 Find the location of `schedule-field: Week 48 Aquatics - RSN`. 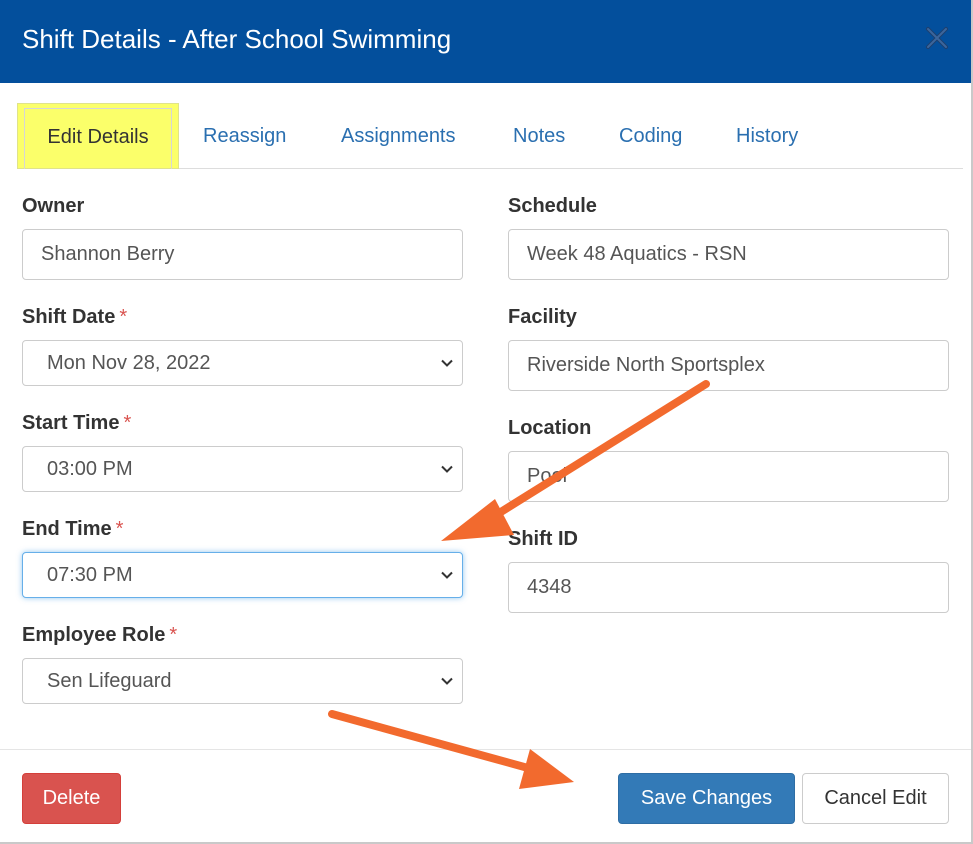

schedule-field: Week 48 Aquatics - RSN is located at coordinates (728, 254).